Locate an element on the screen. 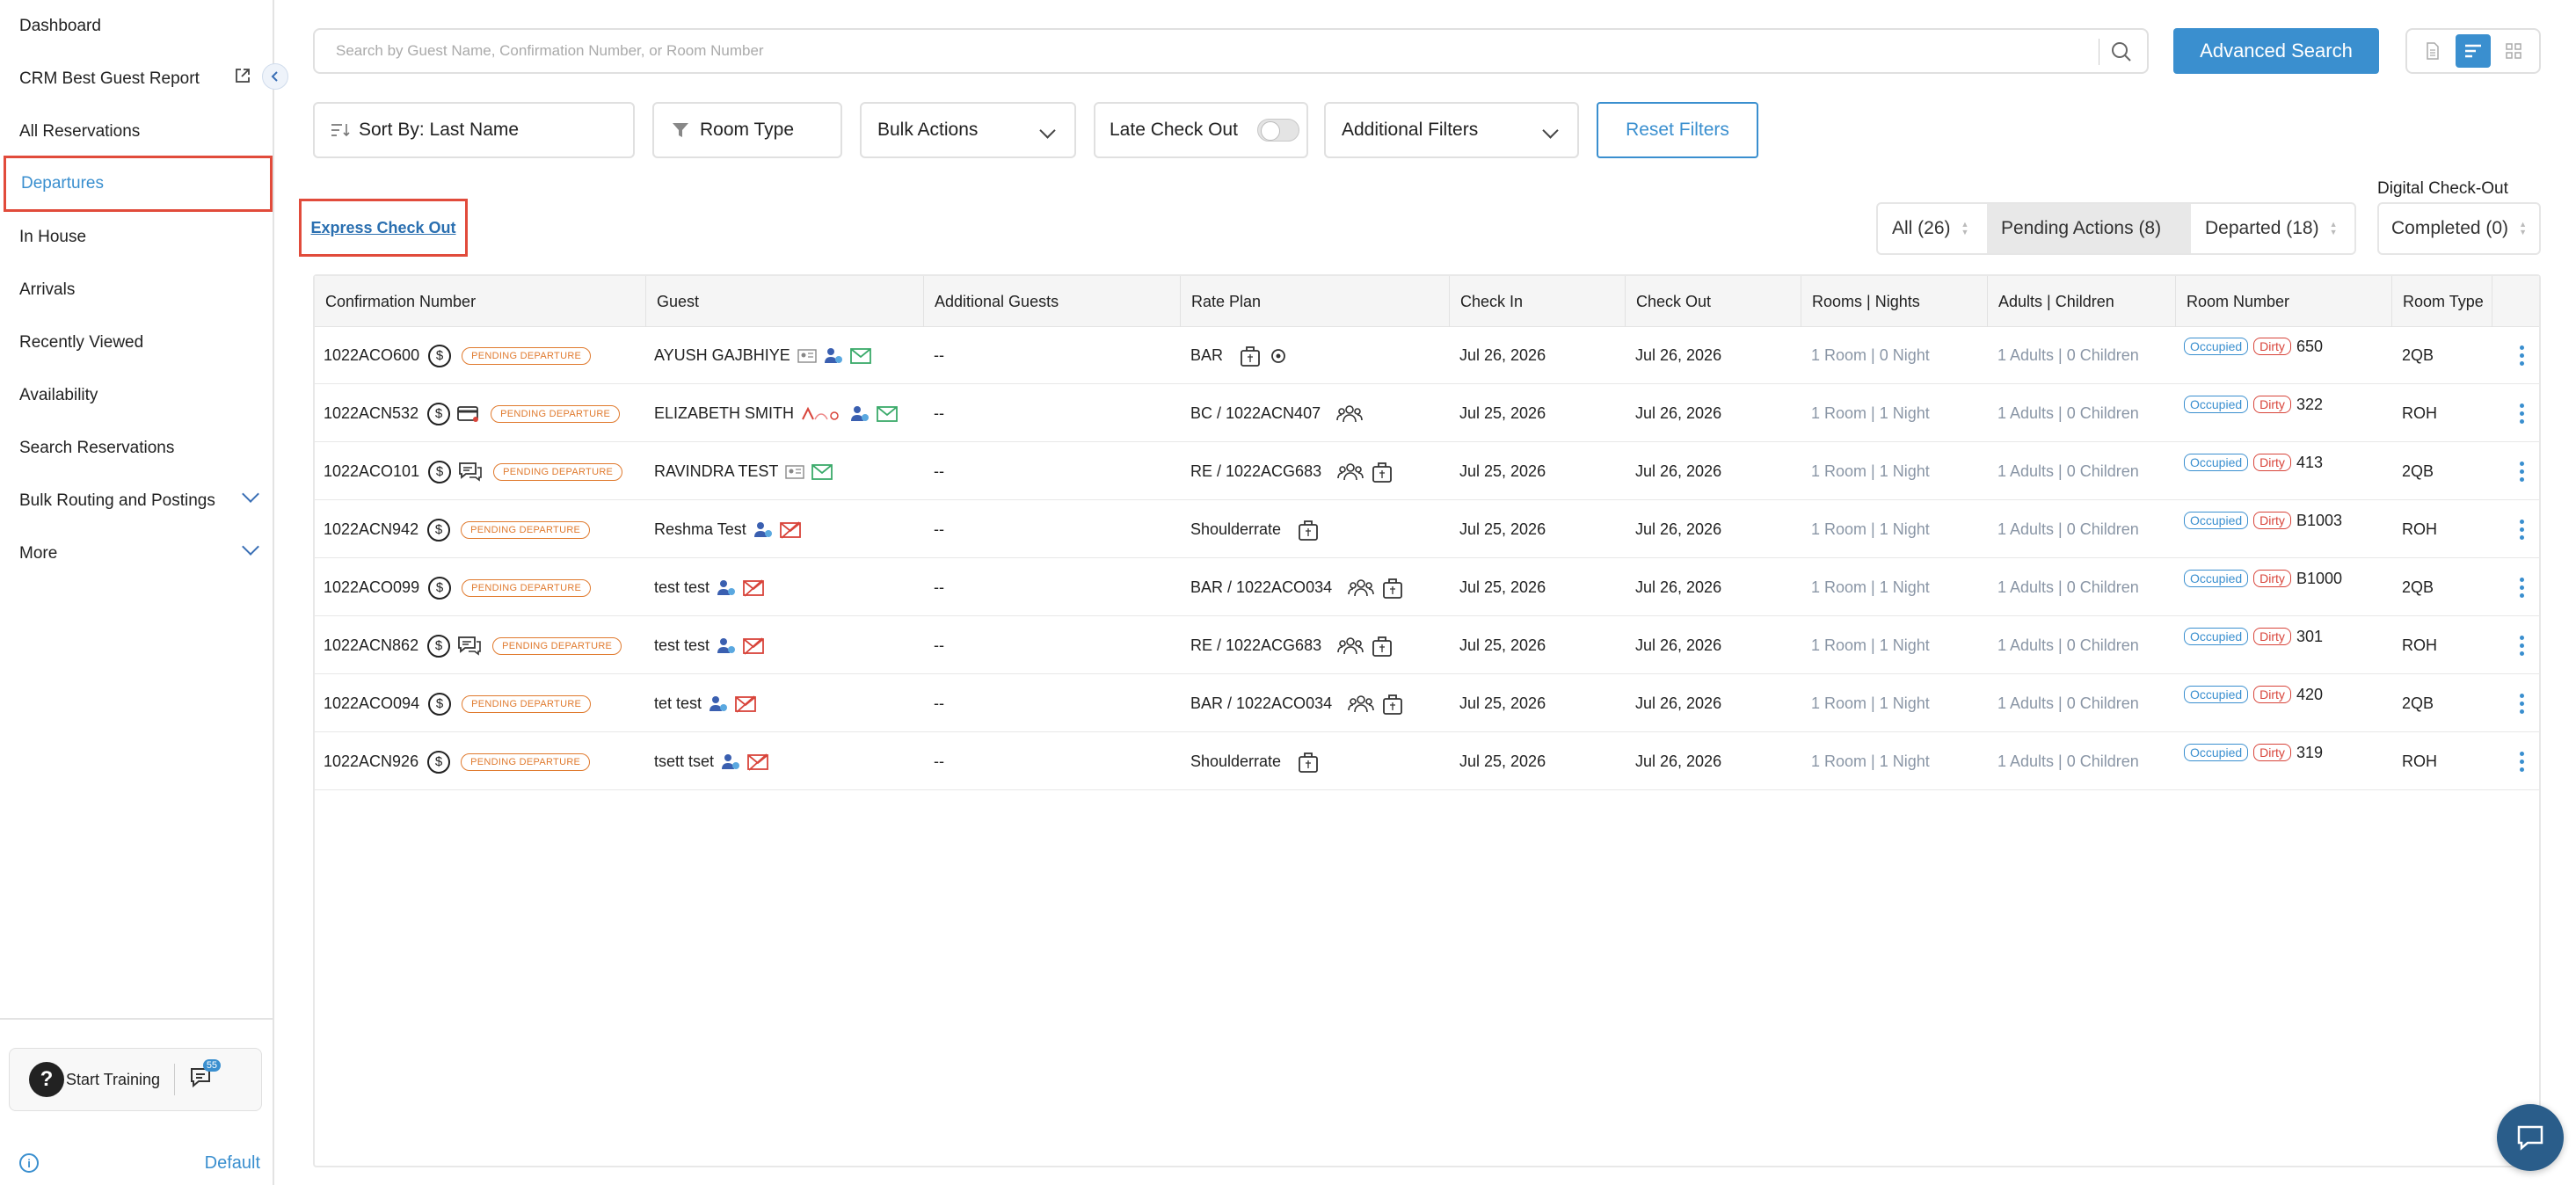 This screenshot has width=2576, height=1185. guest-name: Reshma Test is located at coordinates (700, 529).